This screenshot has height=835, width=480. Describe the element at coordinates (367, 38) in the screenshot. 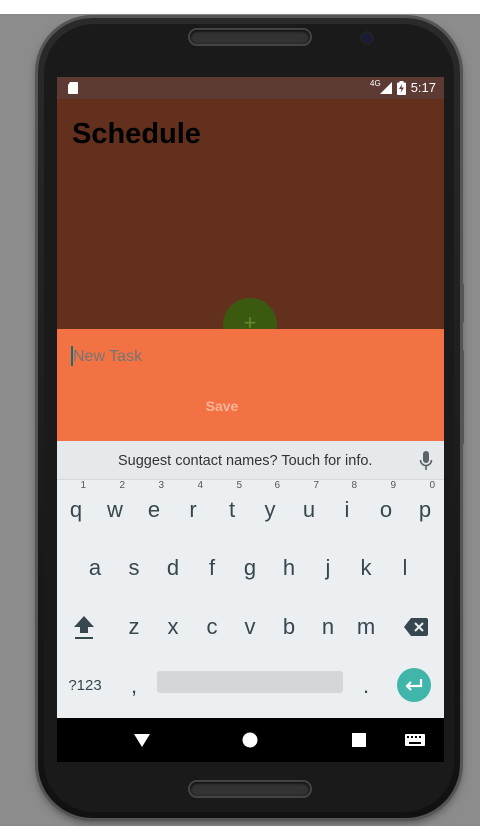

I see `front-camera` at that location.